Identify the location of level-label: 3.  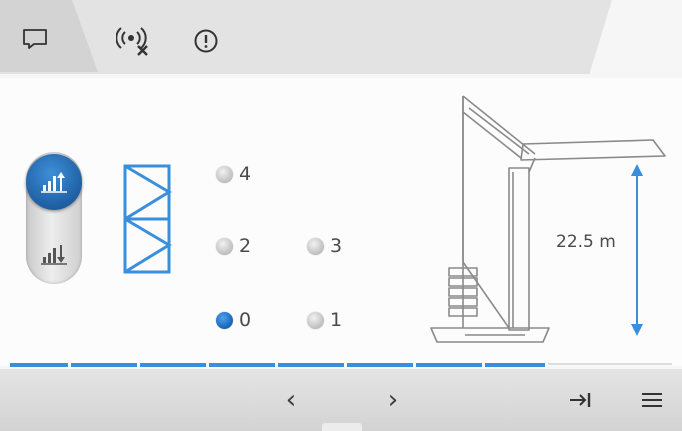
(336, 246).